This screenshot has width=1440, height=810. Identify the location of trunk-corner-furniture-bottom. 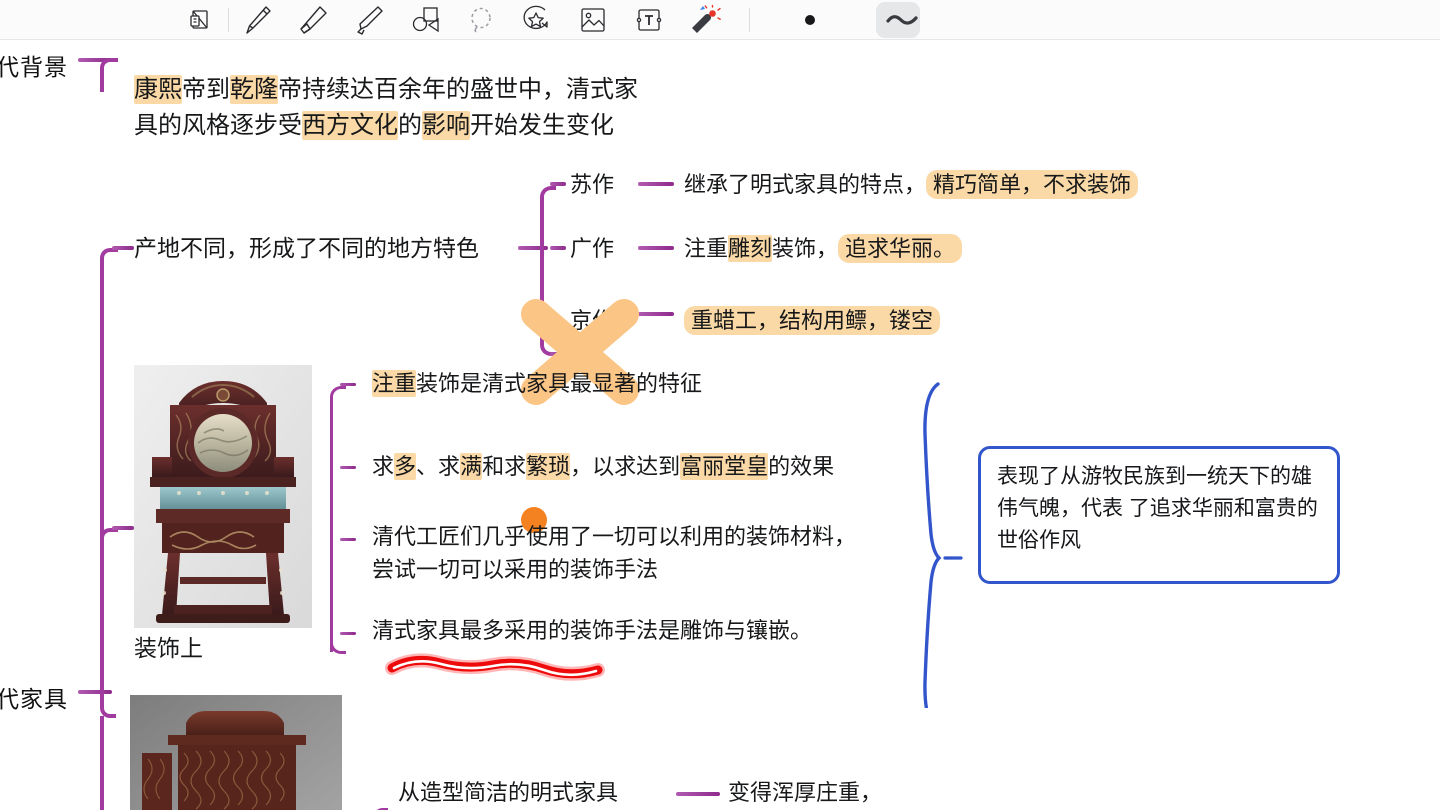
(108, 703).